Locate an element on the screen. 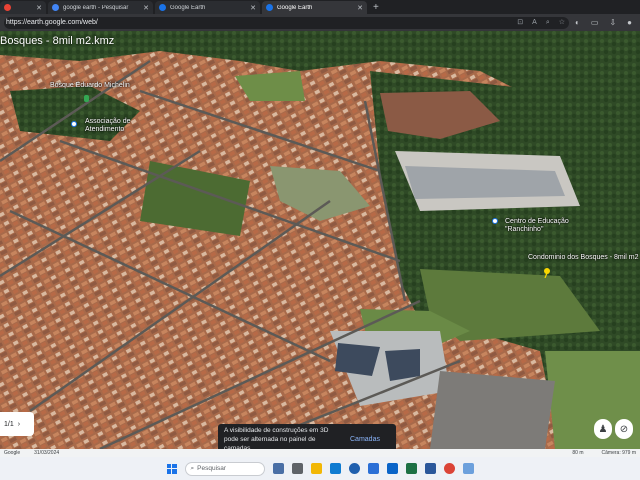 The height and width of the screenshot is (480, 640). translate-icon: A is located at coordinates (534, 23).